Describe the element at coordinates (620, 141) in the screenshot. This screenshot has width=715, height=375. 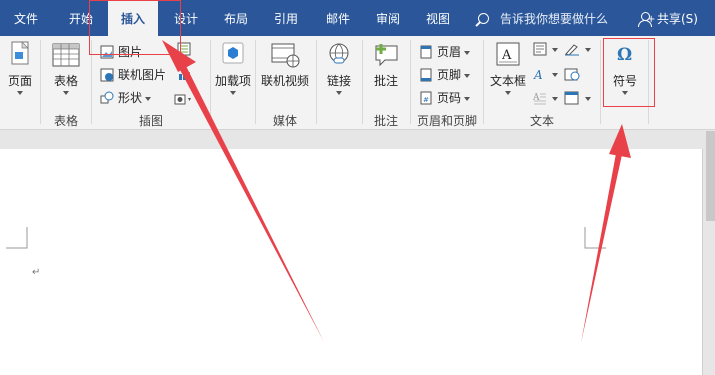
I see `arrowhead-symbol` at that location.